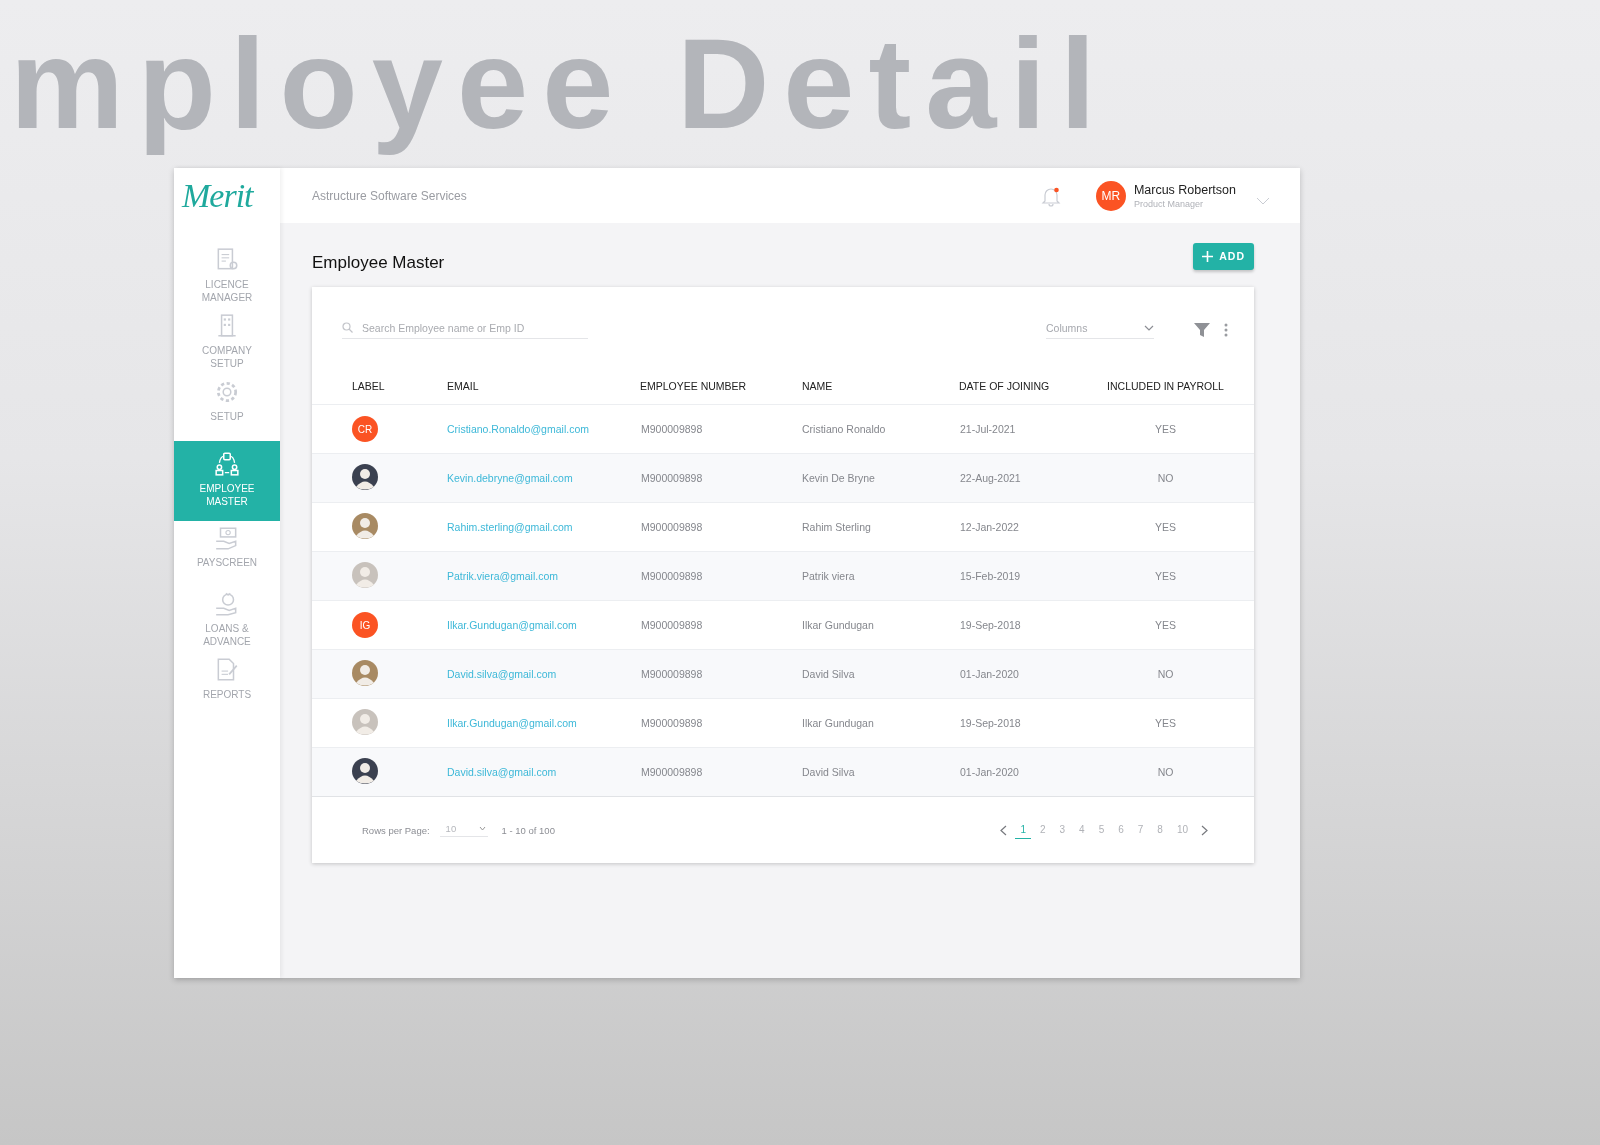 This screenshot has height=1145, width=1600. Describe the element at coordinates (1223, 256) in the screenshot. I see `add-button: ADD` at that location.